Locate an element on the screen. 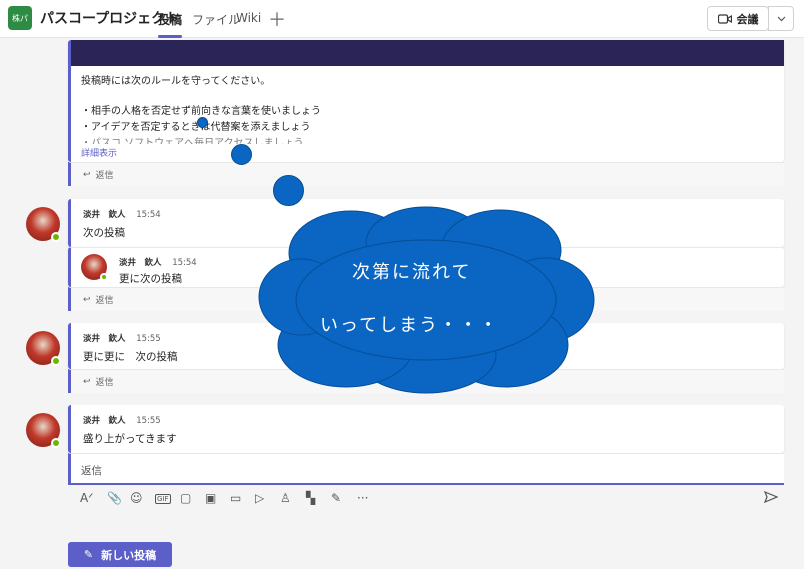 This screenshot has width=804, height=569. announcement-line: ・相手の人格を否定せず前向きな言葉を使いましょう is located at coordinates (201, 111).